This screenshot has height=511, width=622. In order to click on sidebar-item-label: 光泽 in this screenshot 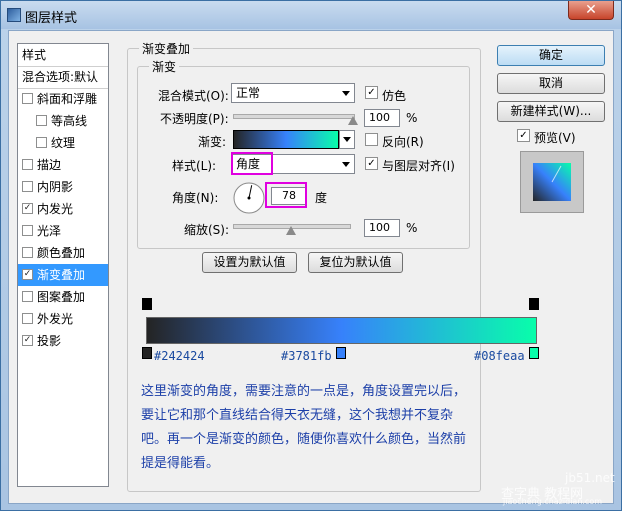, I will do `click(49, 231)`.